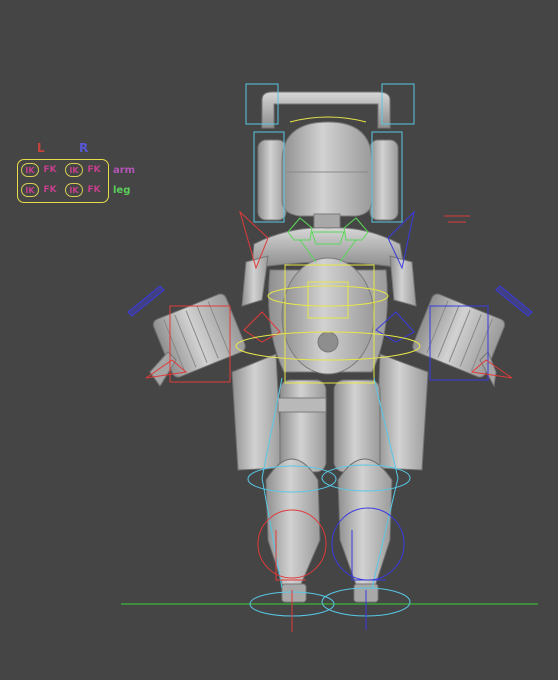 Image resolution: width=558 pixels, height=680 pixels. What do you see at coordinates (357, 426) in the screenshot?
I see `right-thigh` at bounding box center [357, 426].